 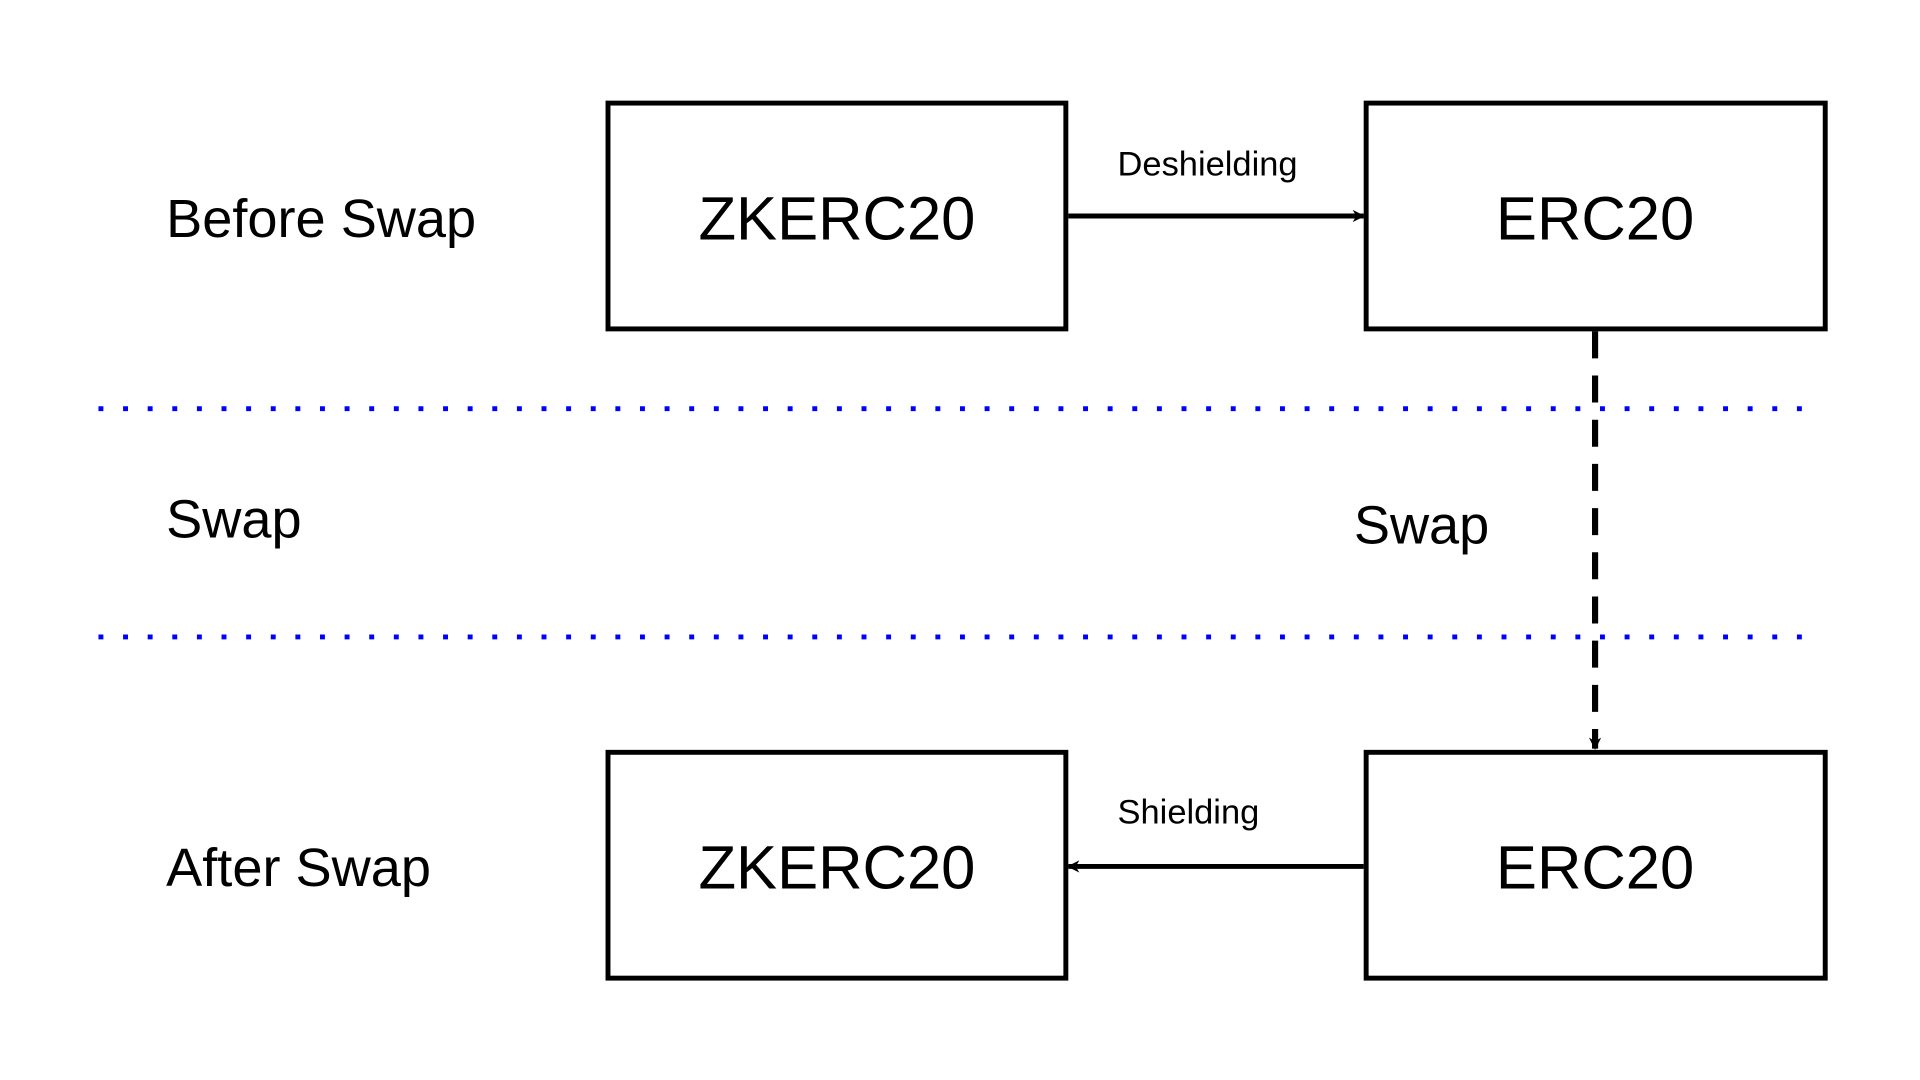 What do you see at coordinates (1189, 813) in the screenshot?
I see `shielding-label: Shielding` at bounding box center [1189, 813].